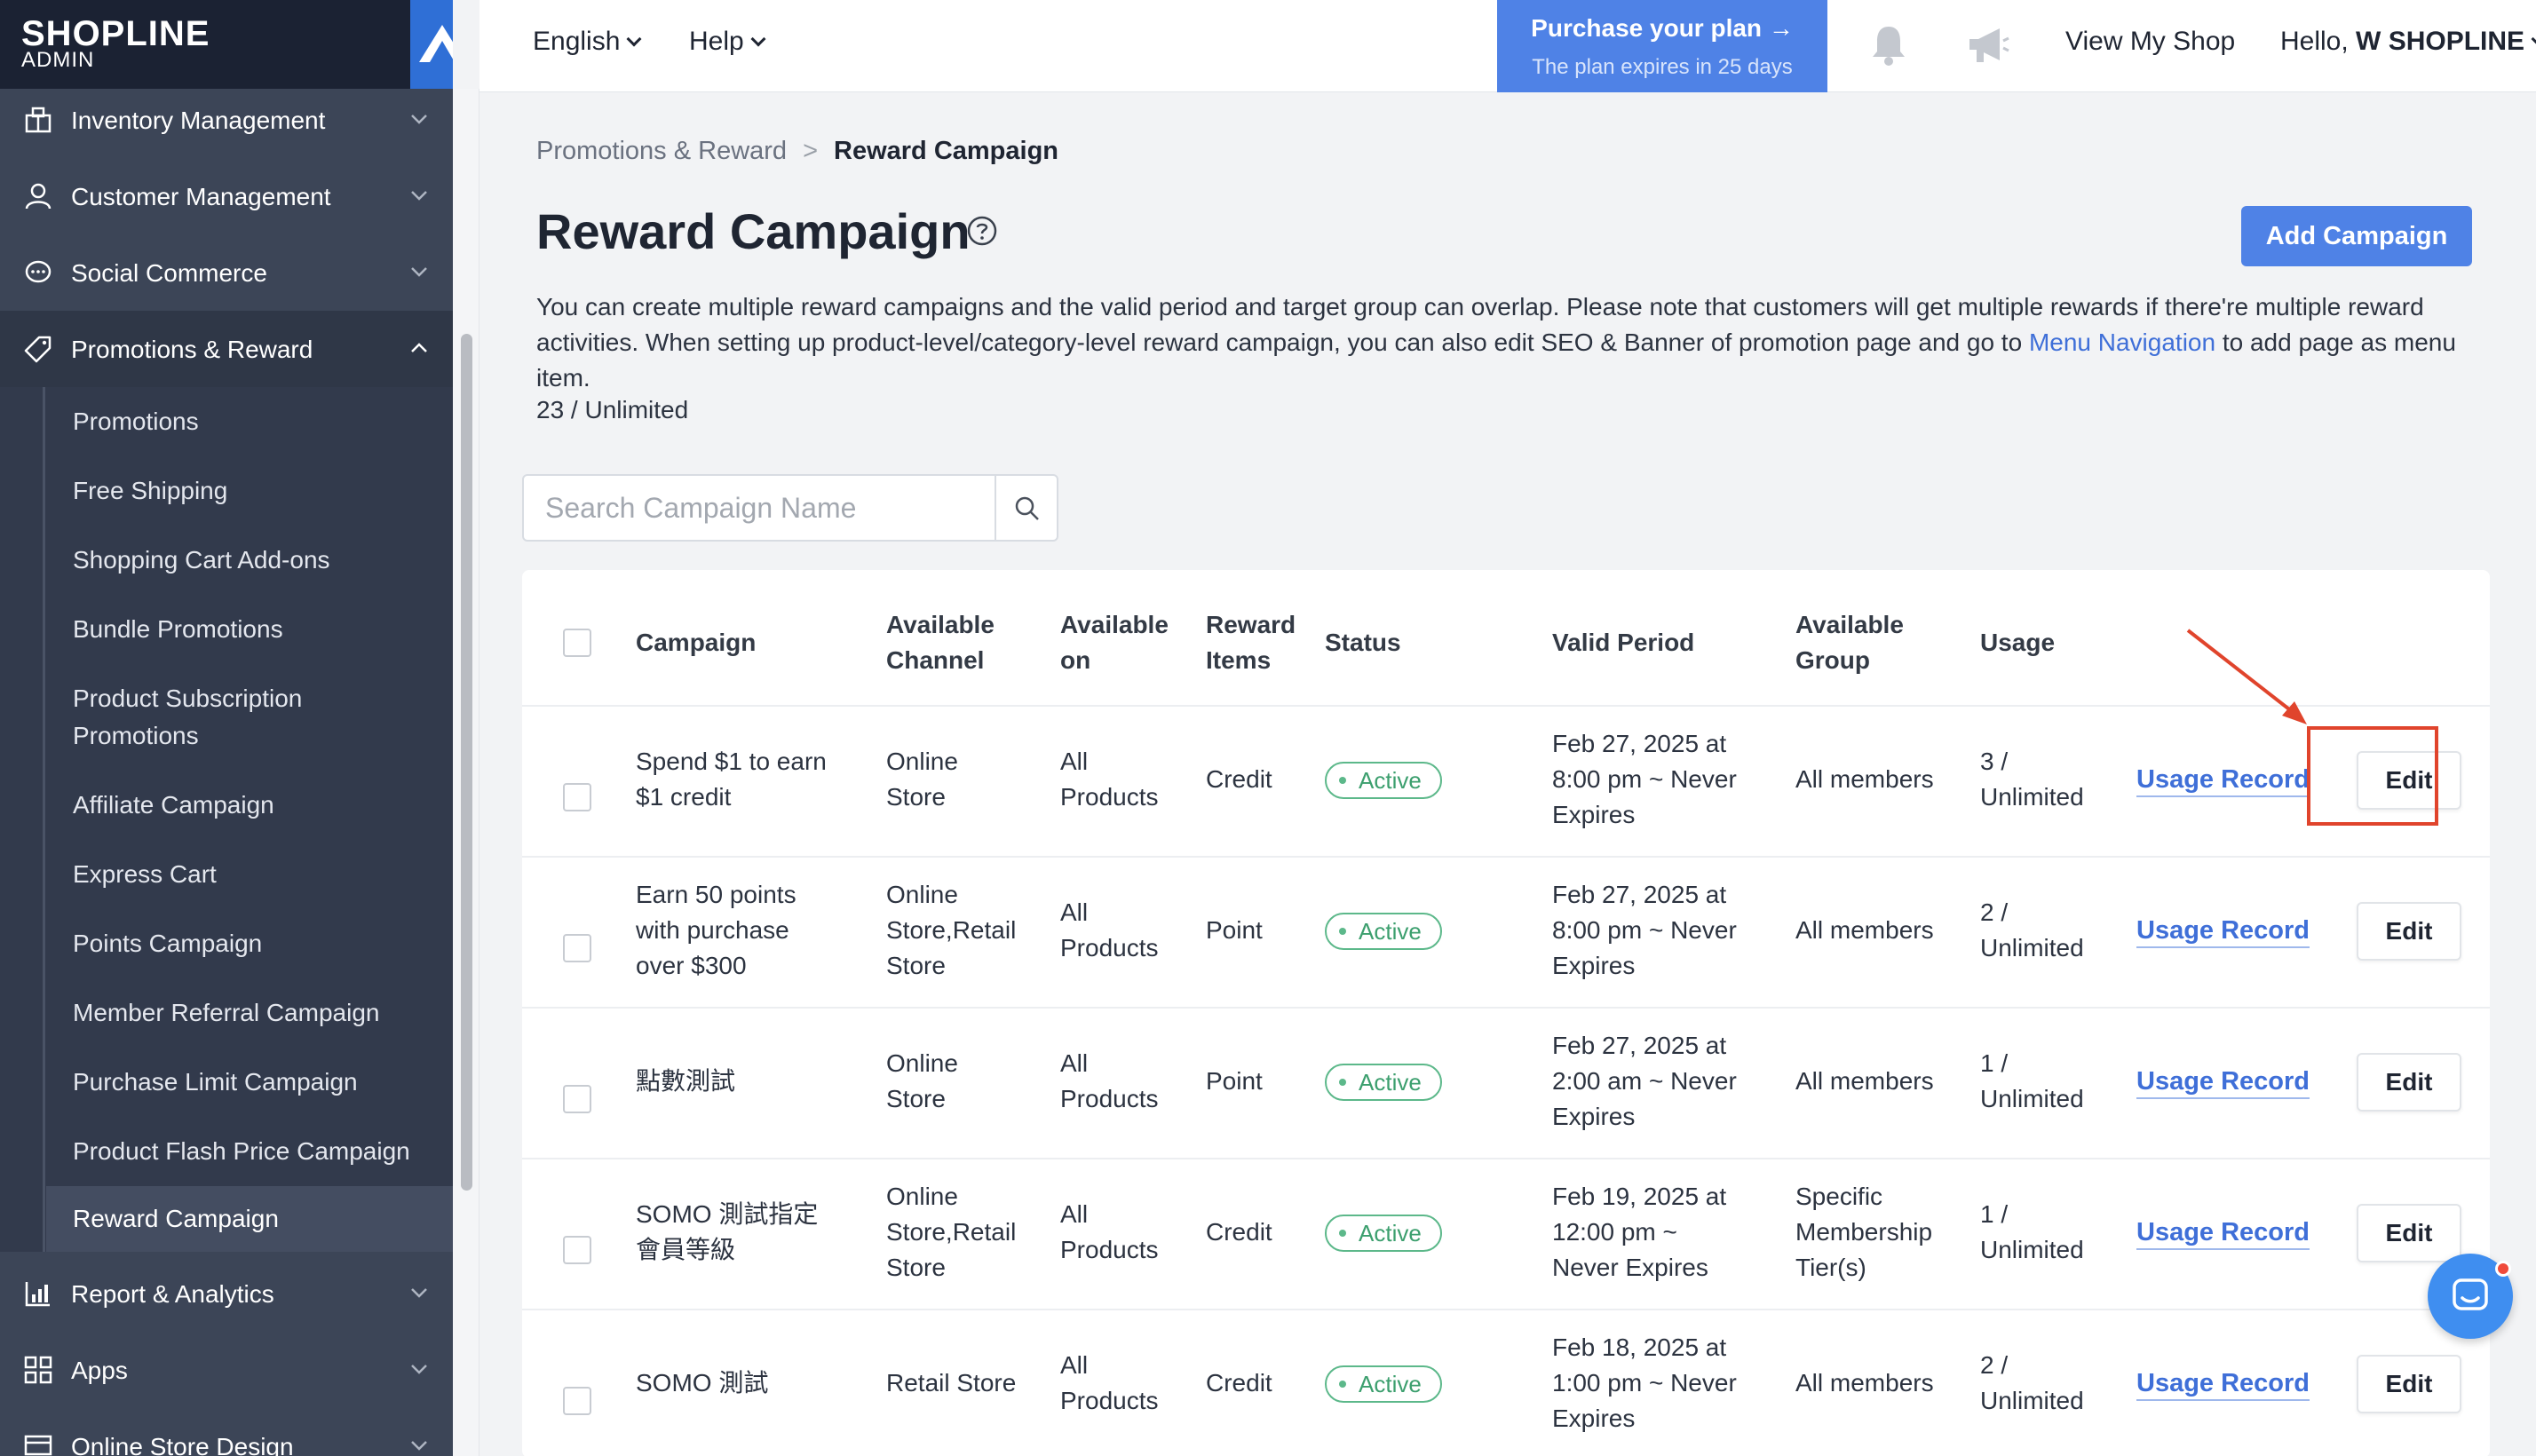  I want to click on sidebar-item-social: Social Commerce, so click(227, 272).